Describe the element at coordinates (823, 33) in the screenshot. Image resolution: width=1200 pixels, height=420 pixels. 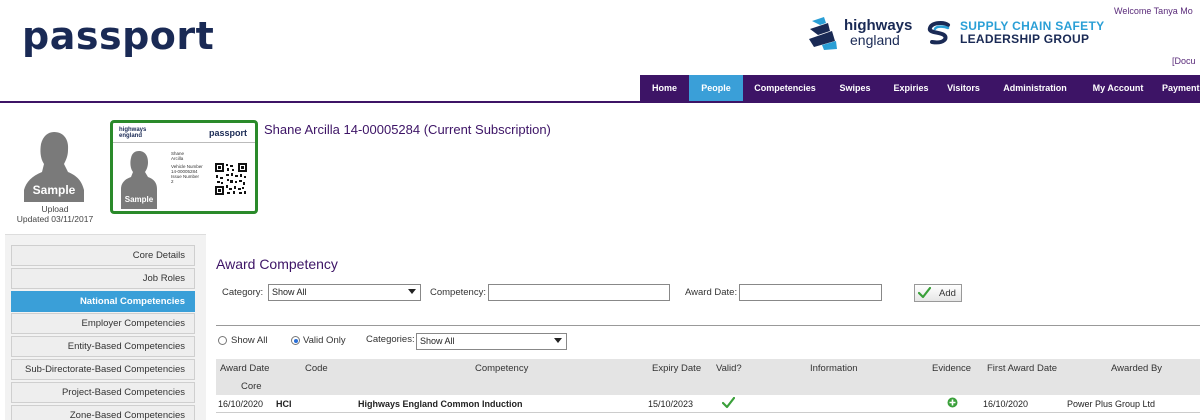
I see `highways-england-icon` at that location.